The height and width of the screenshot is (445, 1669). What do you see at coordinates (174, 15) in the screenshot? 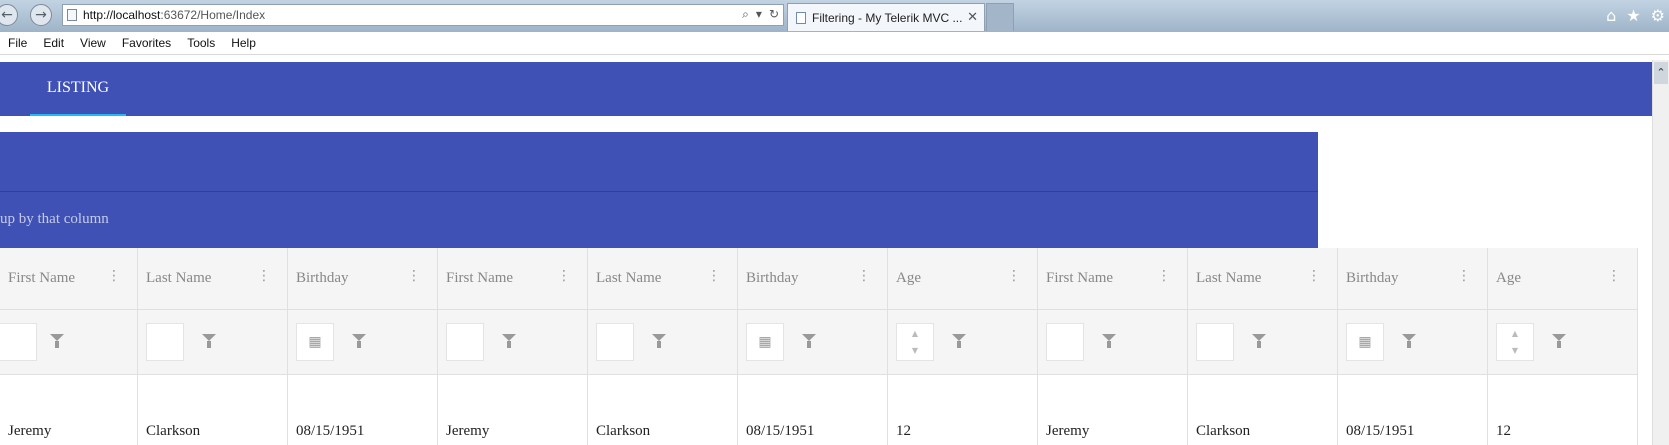
I see `url-text: http://localhost:63672/Home/Index` at bounding box center [174, 15].